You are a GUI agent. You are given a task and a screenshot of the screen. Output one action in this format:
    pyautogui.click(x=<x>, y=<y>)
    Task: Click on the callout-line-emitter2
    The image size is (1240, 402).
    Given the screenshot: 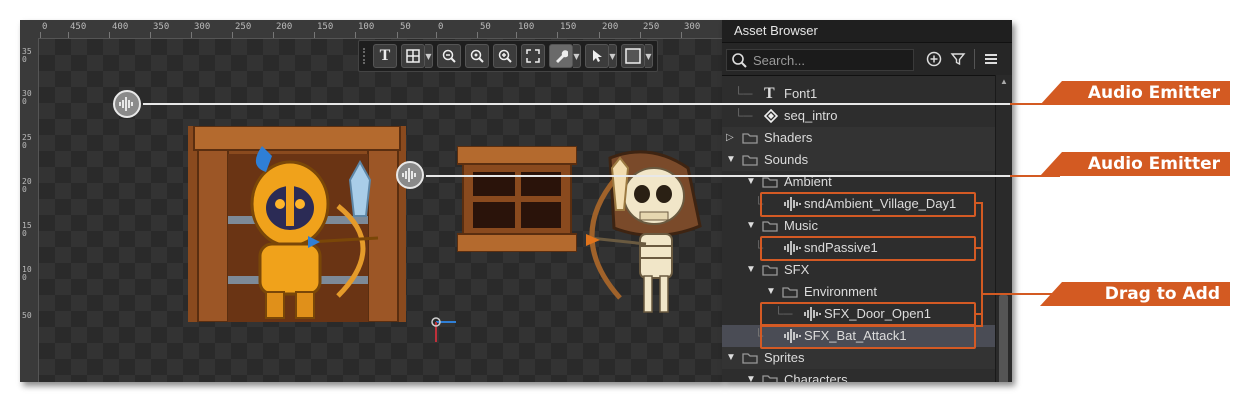 What is the action you would take?
    pyautogui.click(x=741, y=176)
    